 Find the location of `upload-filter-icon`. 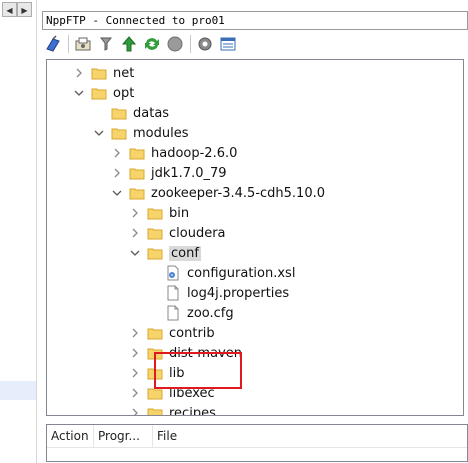

upload-filter-icon is located at coordinates (106, 44).